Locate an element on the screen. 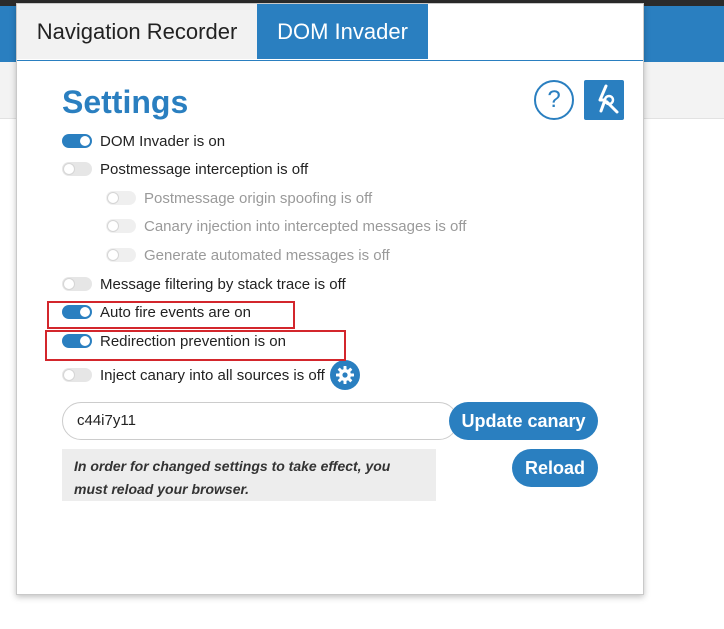 This screenshot has height=629, width=724. canary-input: c44i7y11 is located at coordinates (260, 421).